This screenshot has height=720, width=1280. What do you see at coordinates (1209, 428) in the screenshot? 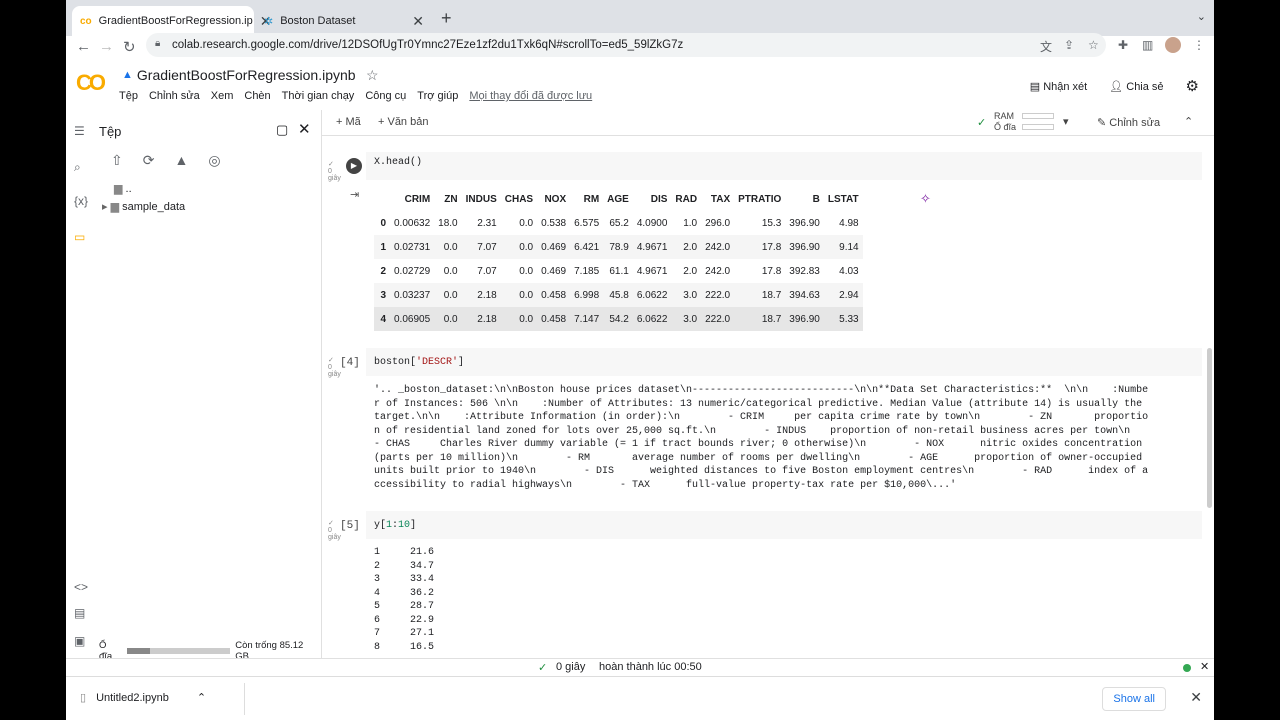
I see `scrollbar-thumb` at bounding box center [1209, 428].